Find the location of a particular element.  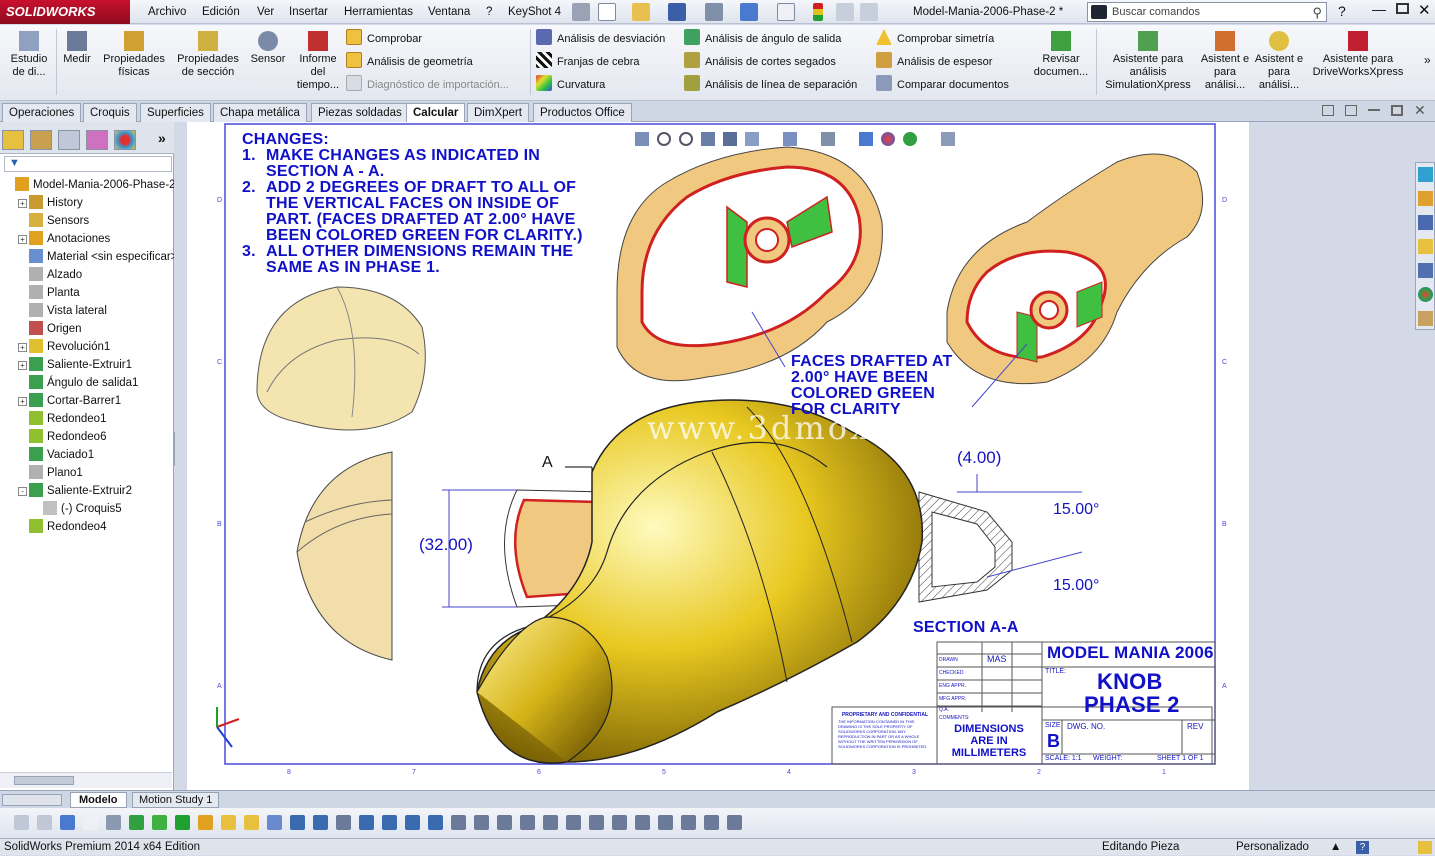

view-orientation-cube-icon is located at coordinates (790, 139).